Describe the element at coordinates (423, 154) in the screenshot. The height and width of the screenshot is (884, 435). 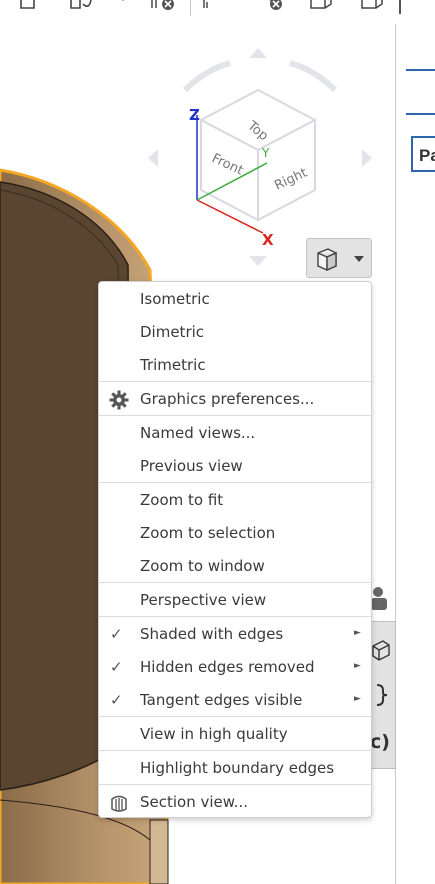
I see `panel-input-field: Pa` at that location.